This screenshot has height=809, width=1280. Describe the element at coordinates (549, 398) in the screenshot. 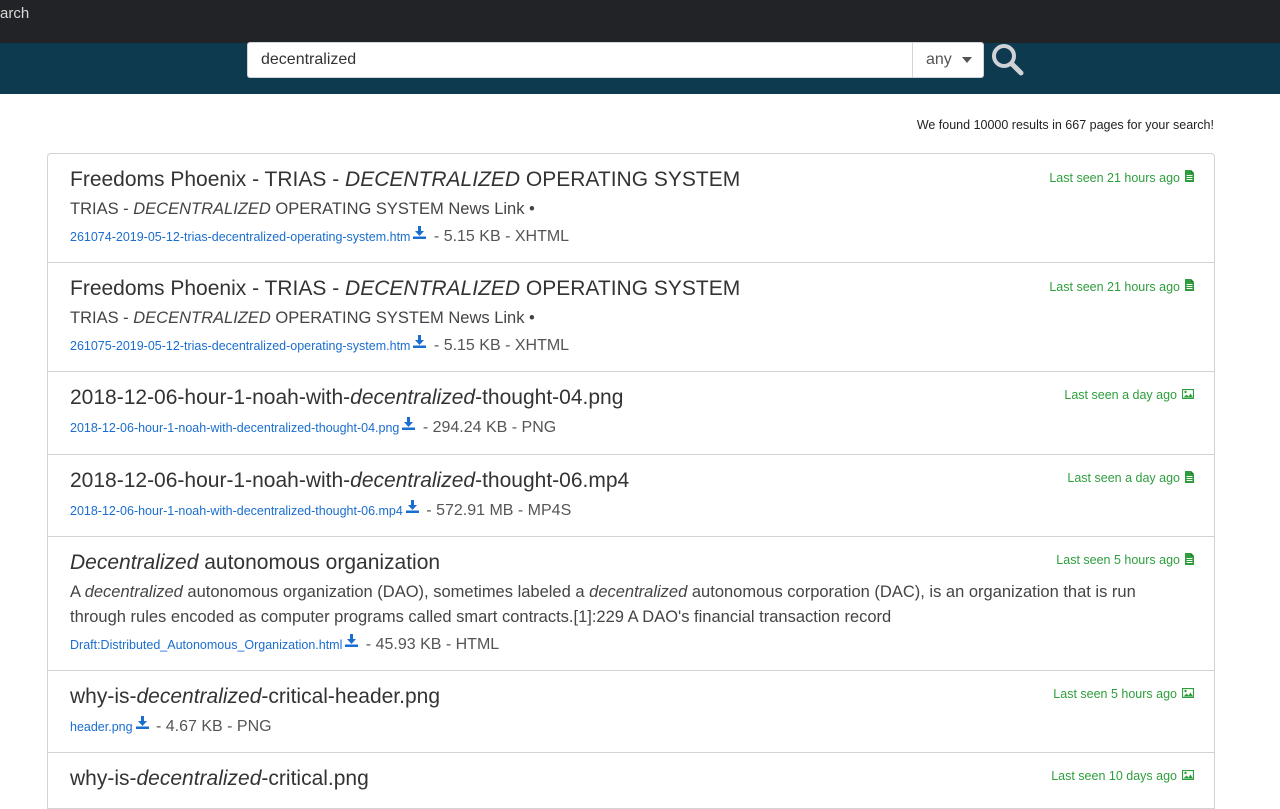

I see `result-title-post: -thought-04.png` at that location.